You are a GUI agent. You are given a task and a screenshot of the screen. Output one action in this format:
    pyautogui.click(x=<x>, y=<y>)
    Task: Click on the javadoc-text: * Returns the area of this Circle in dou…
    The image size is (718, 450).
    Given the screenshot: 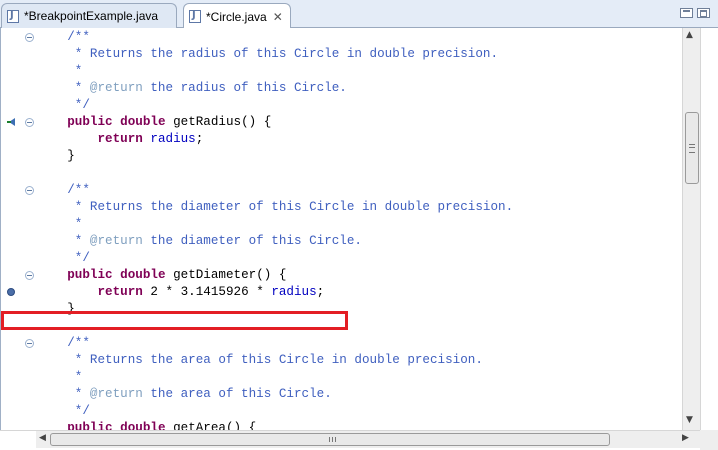 What is the action you would take?
    pyautogui.click(x=260, y=360)
    